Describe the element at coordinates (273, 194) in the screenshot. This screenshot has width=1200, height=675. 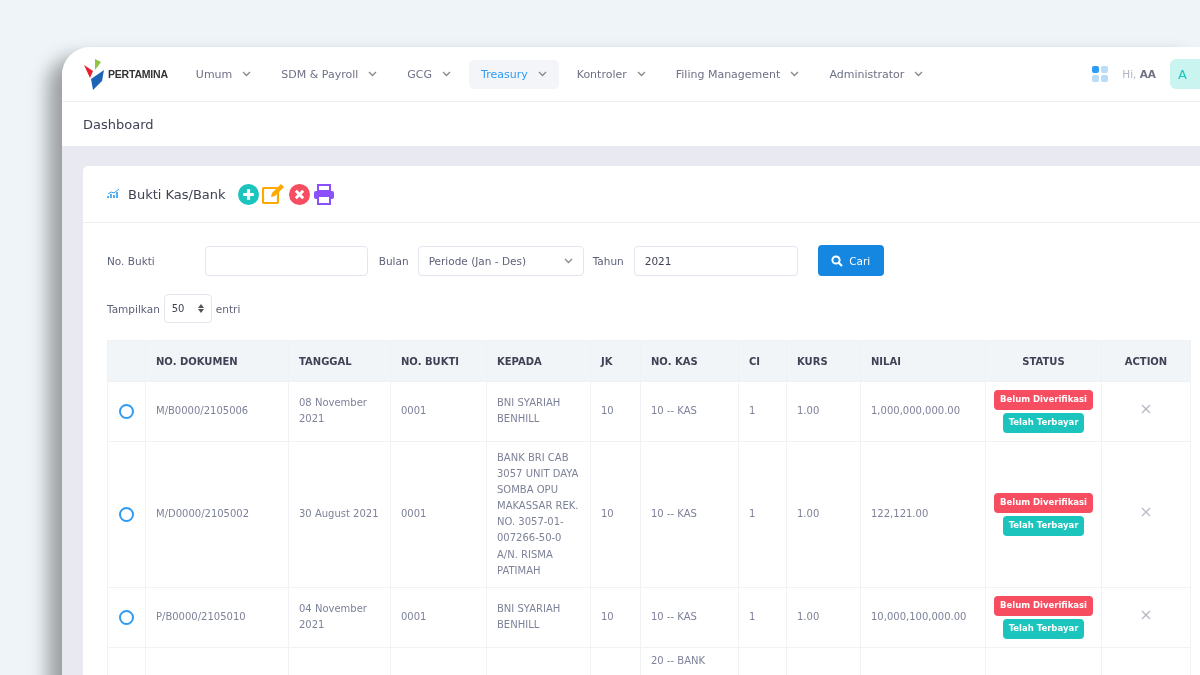
I see `edit-icon` at that location.